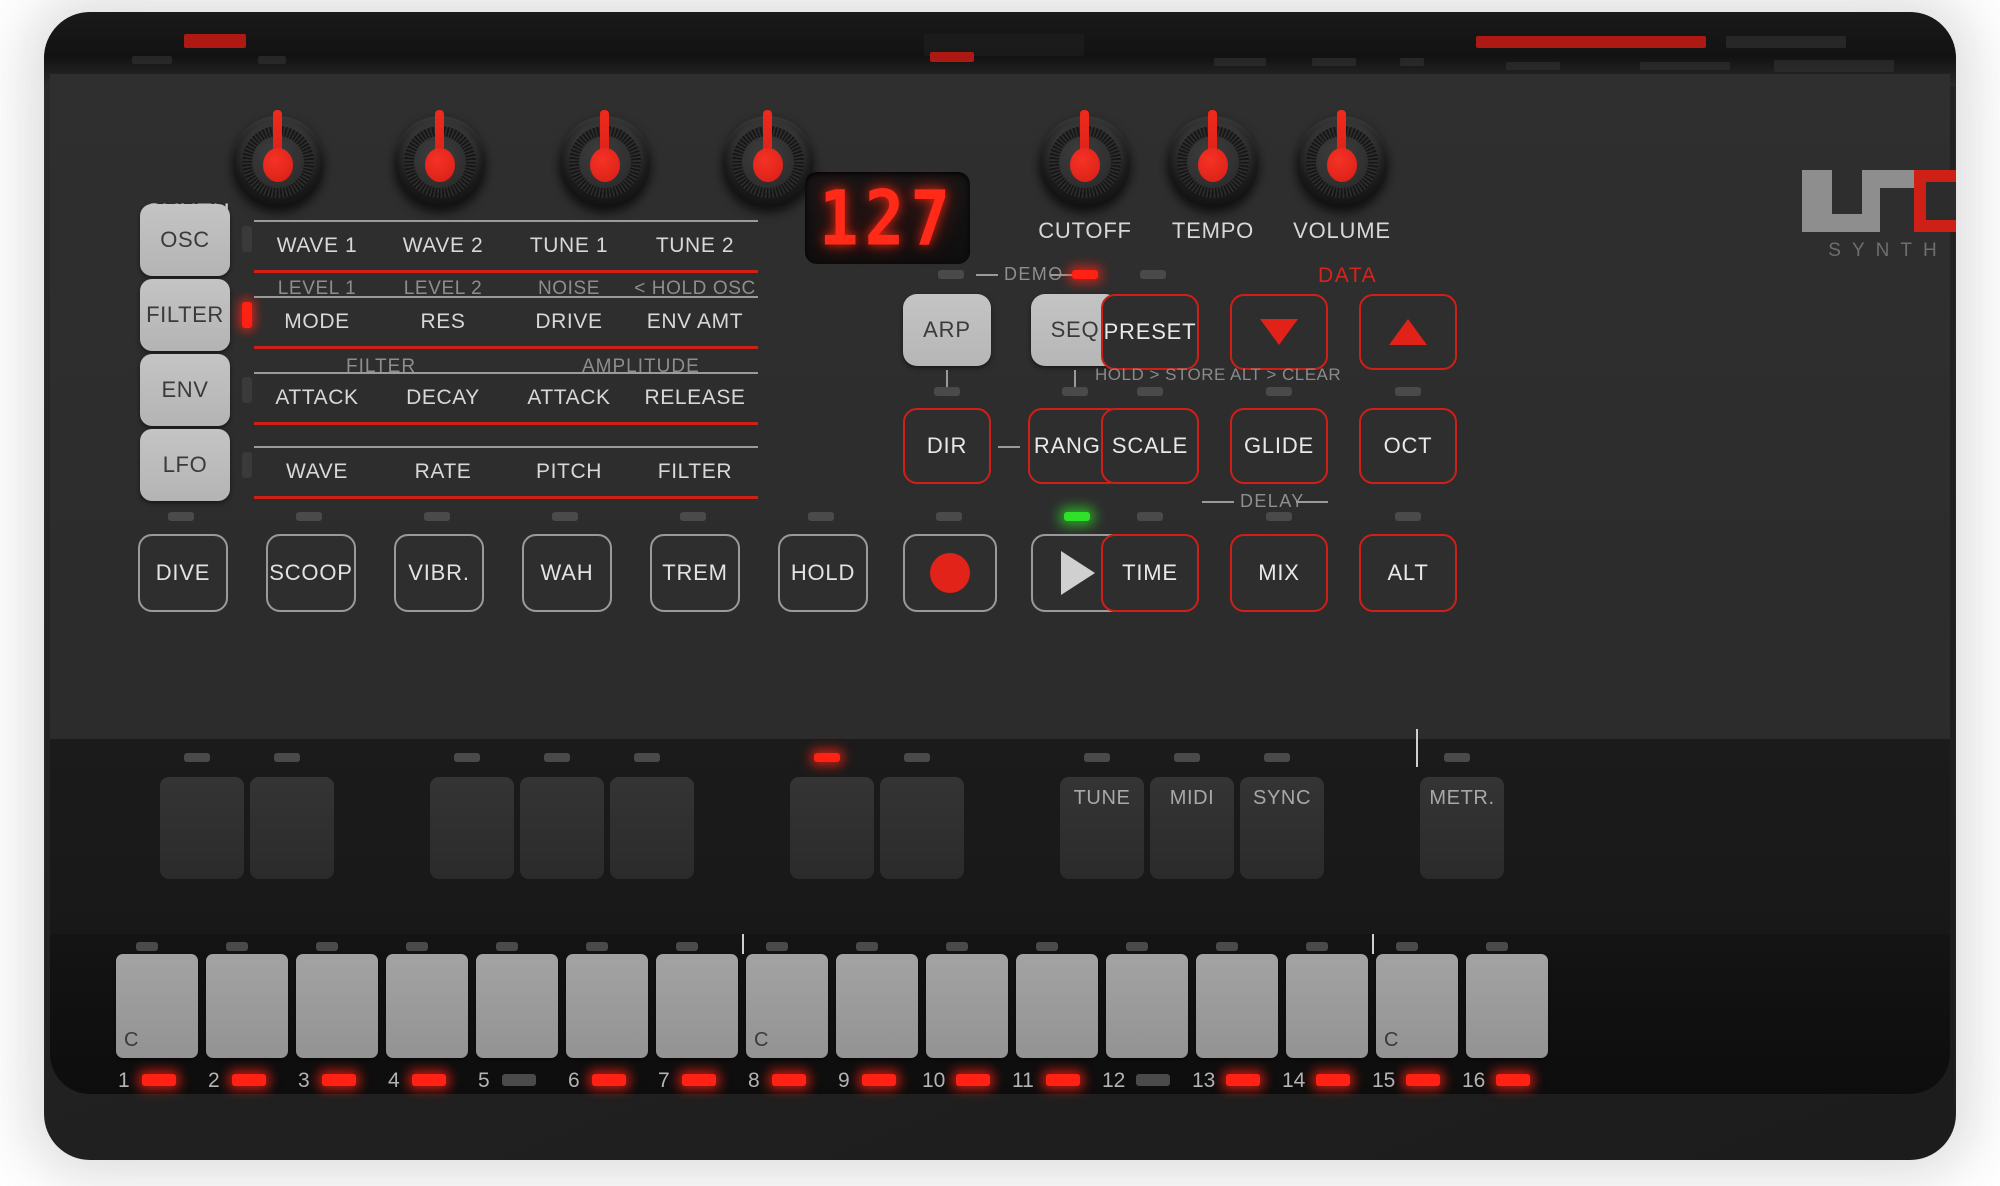 The height and width of the screenshot is (1186, 2000). I want to click on step-number-3: 3, so click(304, 1080).